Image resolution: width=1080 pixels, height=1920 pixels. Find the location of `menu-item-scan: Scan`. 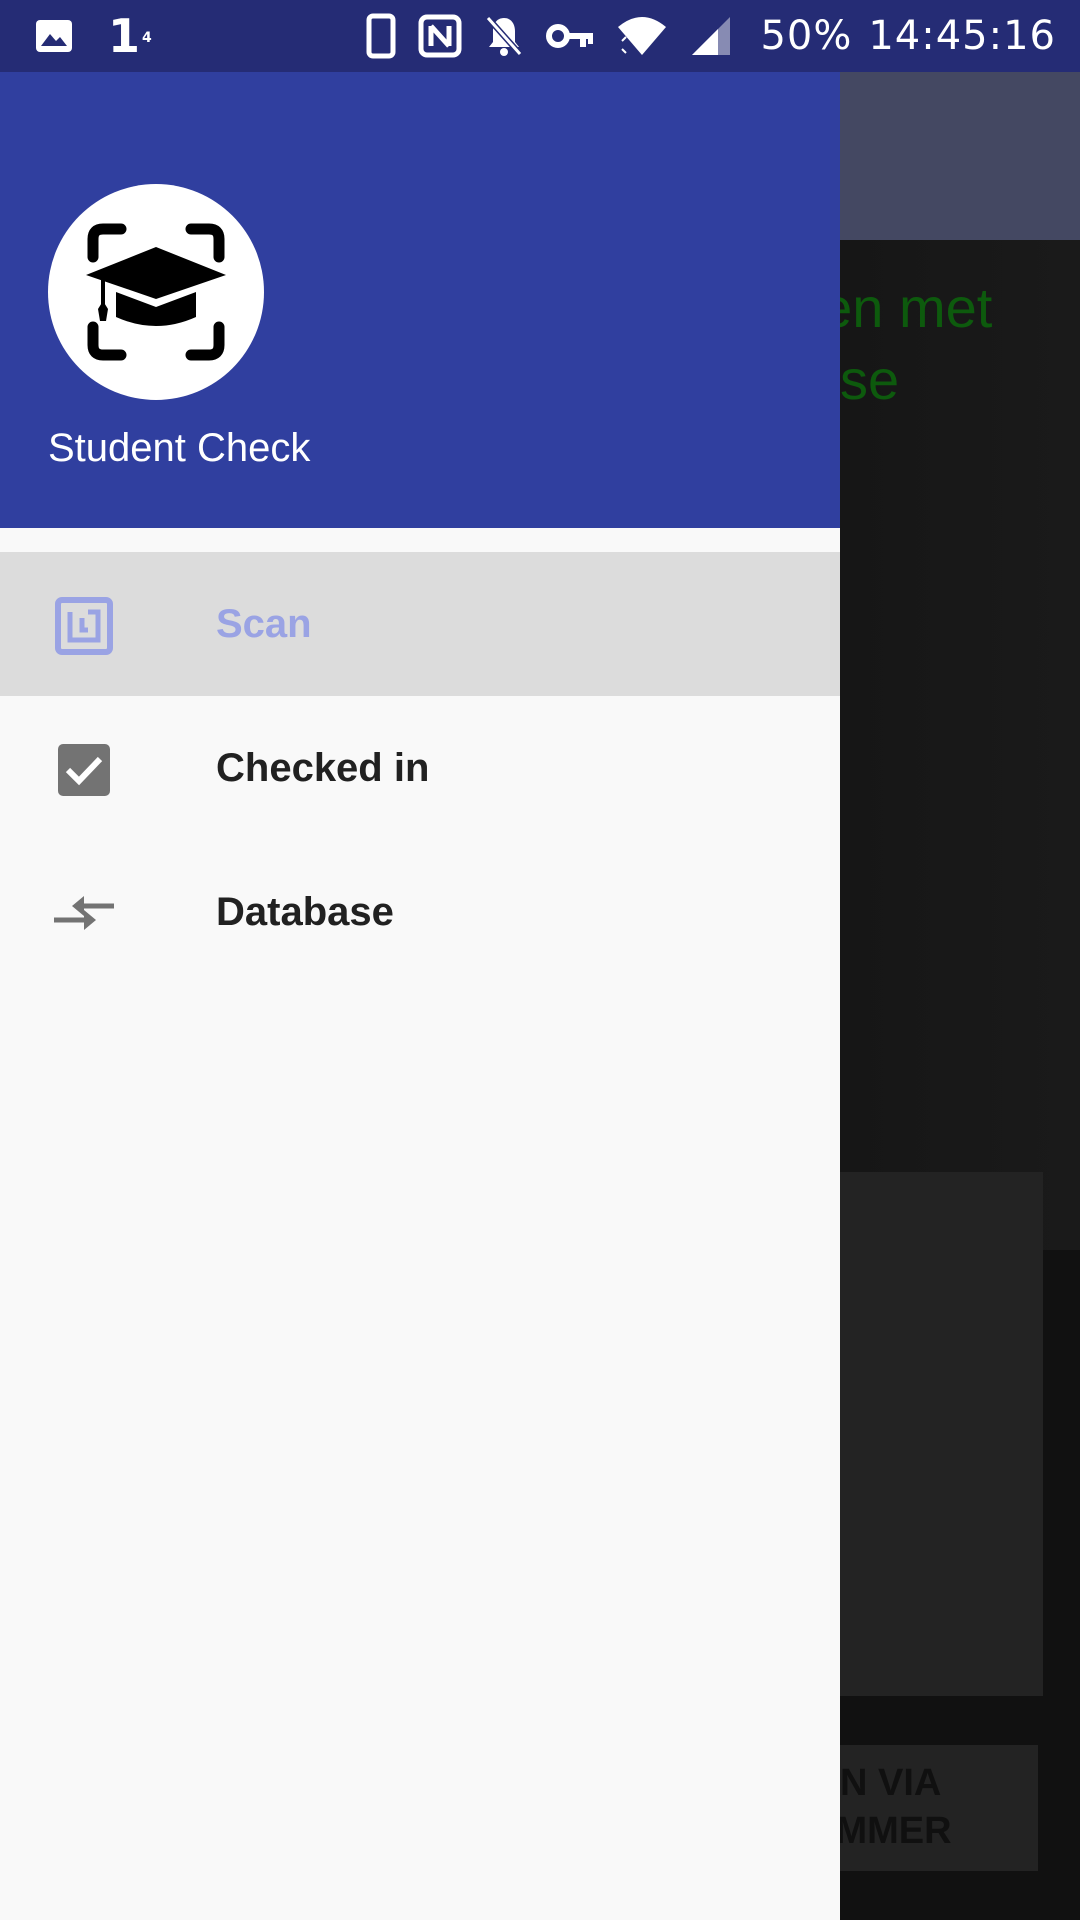

menu-item-scan: Scan is located at coordinates (420, 624).